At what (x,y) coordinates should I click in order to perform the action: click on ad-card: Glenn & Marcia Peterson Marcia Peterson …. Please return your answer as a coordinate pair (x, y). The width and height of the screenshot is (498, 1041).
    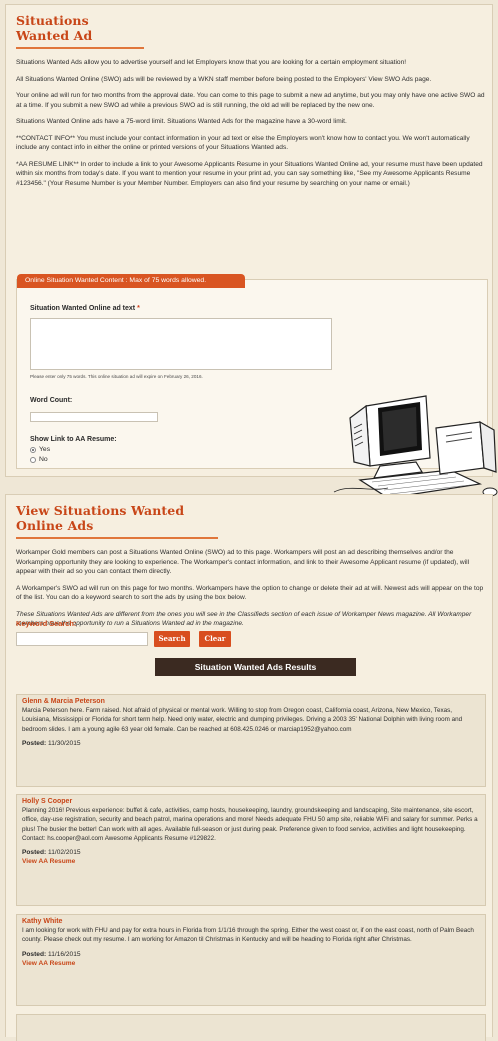
    Looking at the image, I should click on (251, 740).